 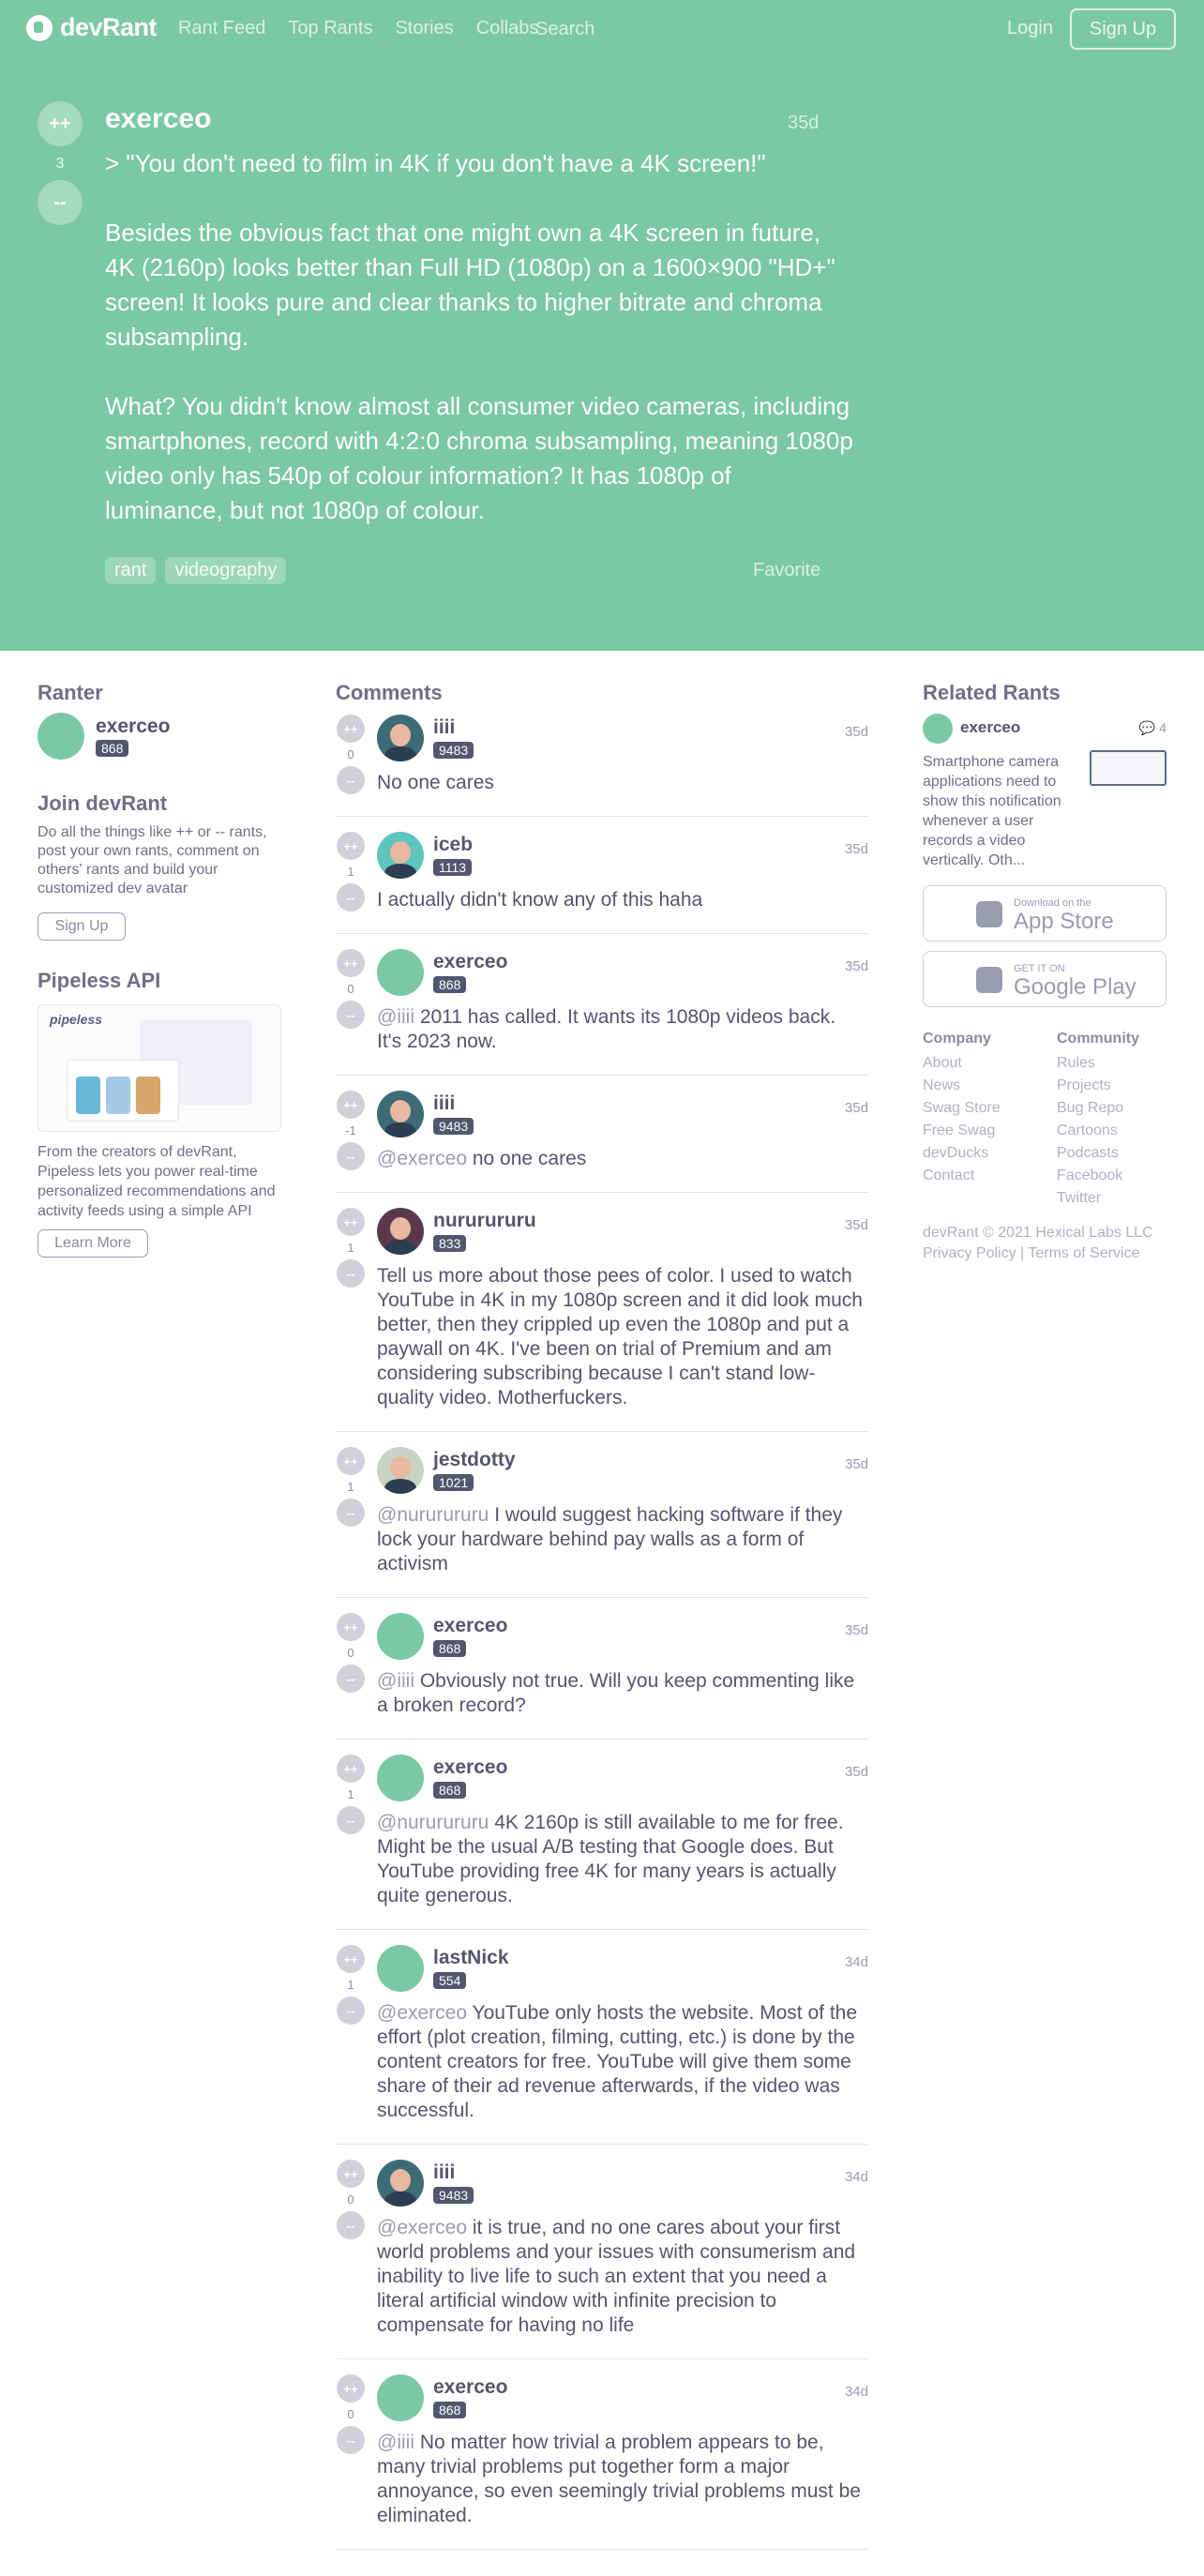 I want to click on footer-link-news: News, so click(x=962, y=1086).